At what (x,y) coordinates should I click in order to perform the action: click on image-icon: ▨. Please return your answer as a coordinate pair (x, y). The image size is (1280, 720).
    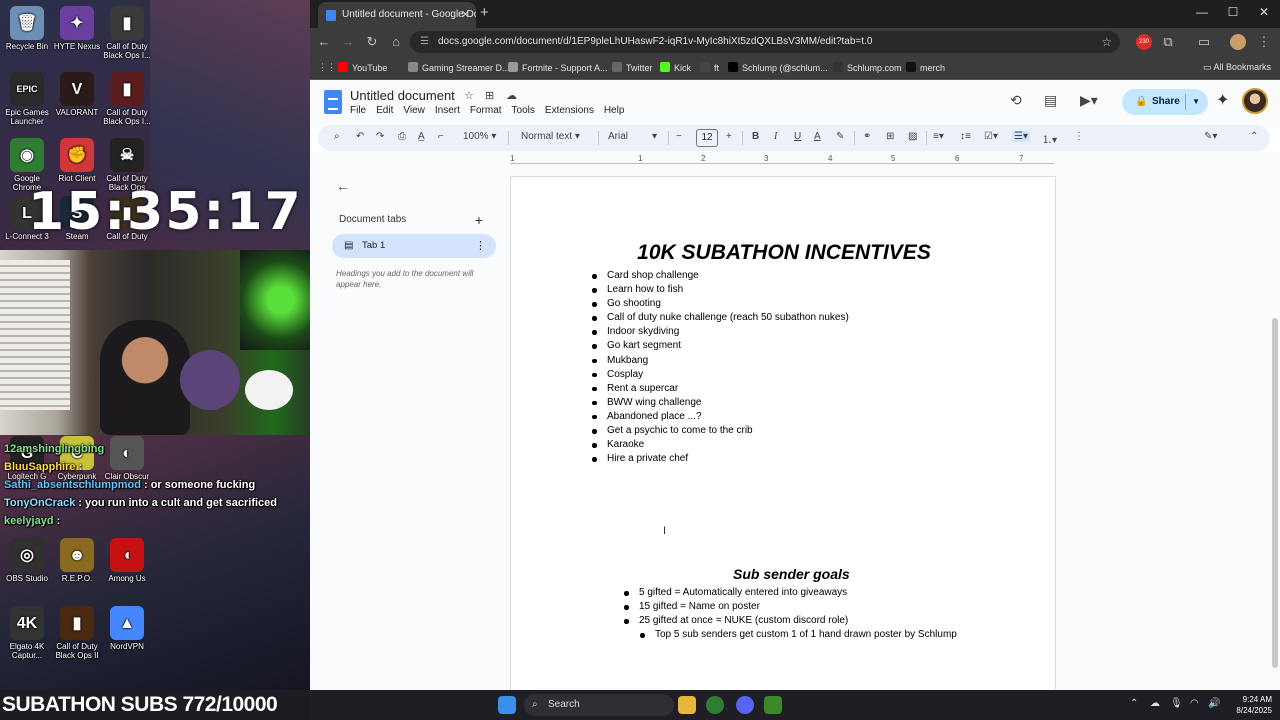
    Looking at the image, I should click on (912, 136).